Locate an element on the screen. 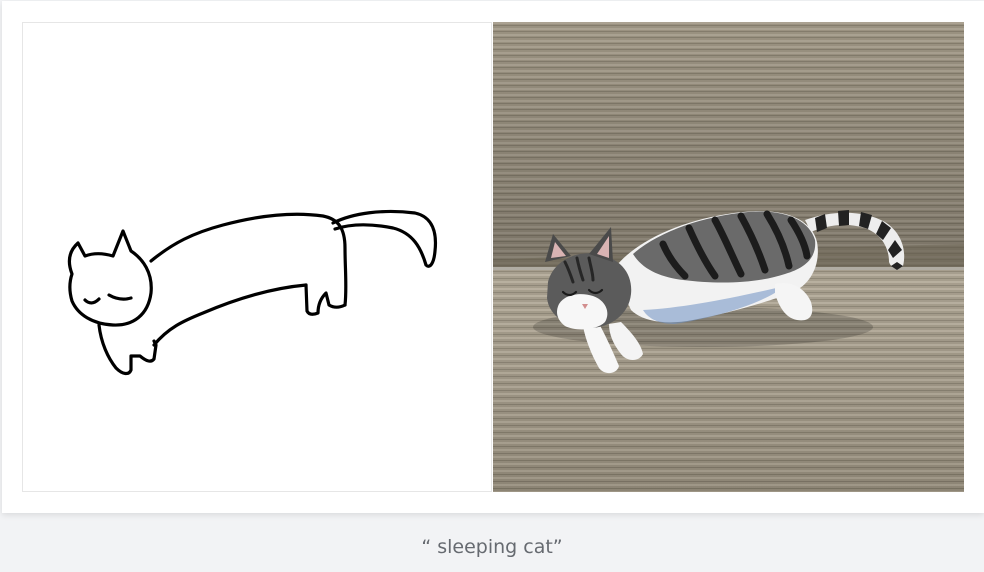 Image resolution: width=984 pixels, height=572 pixels. prompt-caption: “ sleeping cat” is located at coordinates (492, 547).